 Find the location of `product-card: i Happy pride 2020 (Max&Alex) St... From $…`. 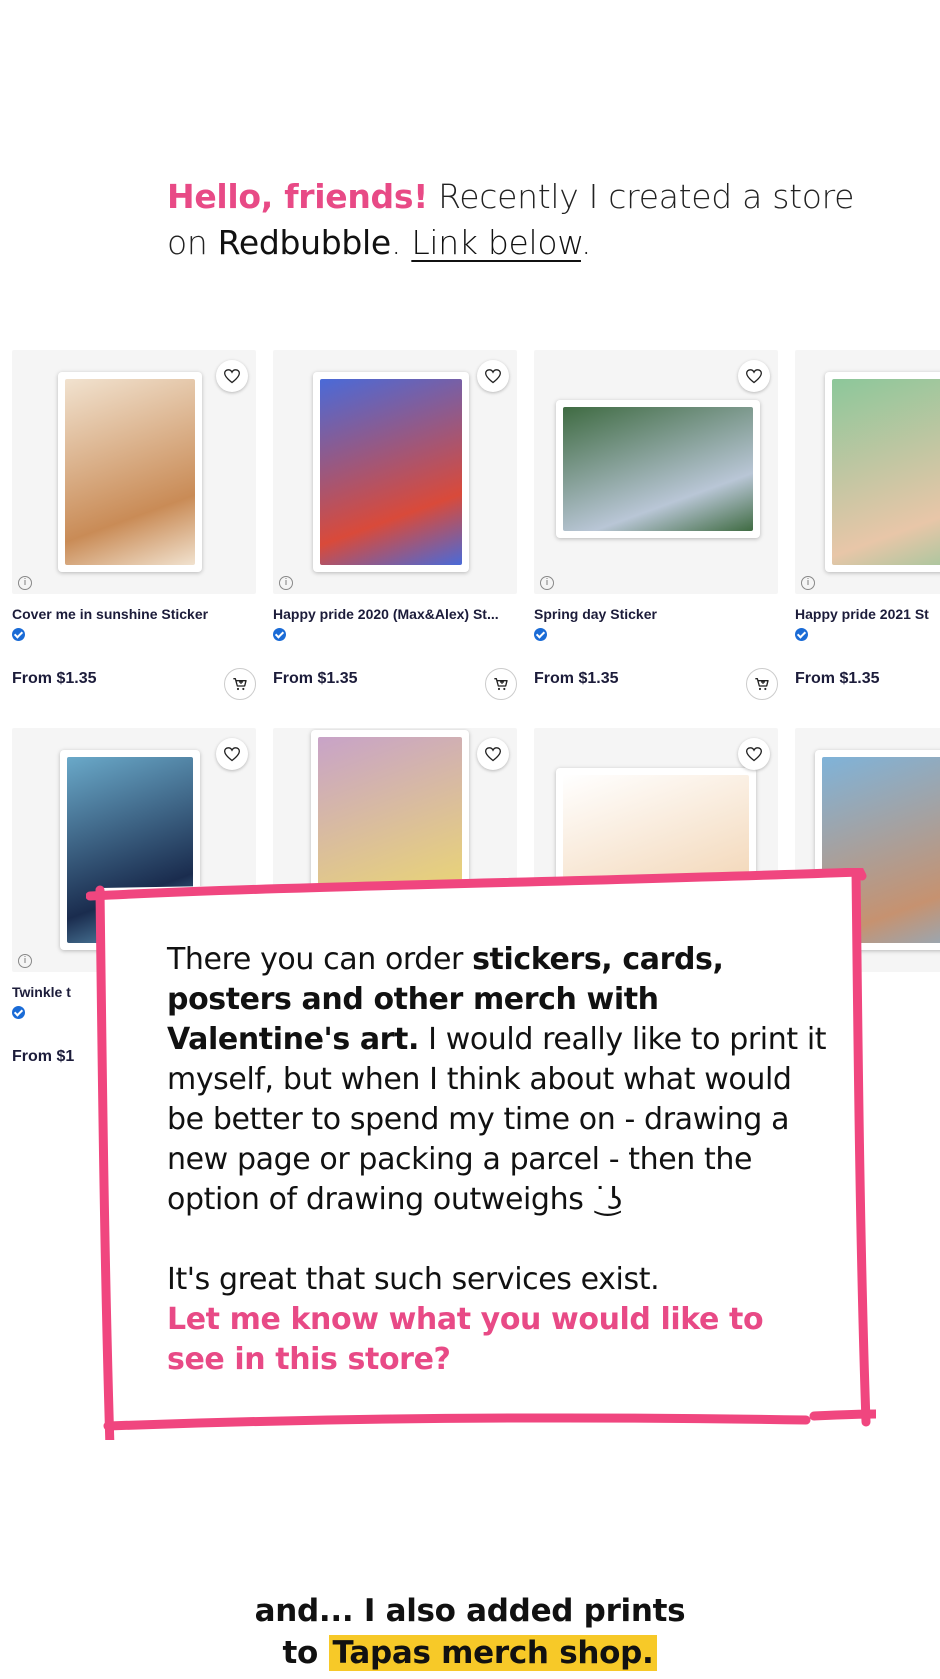

product-card: i Happy pride 2020 (Max&Alex) St... From $… is located at coordinates (395, 525).